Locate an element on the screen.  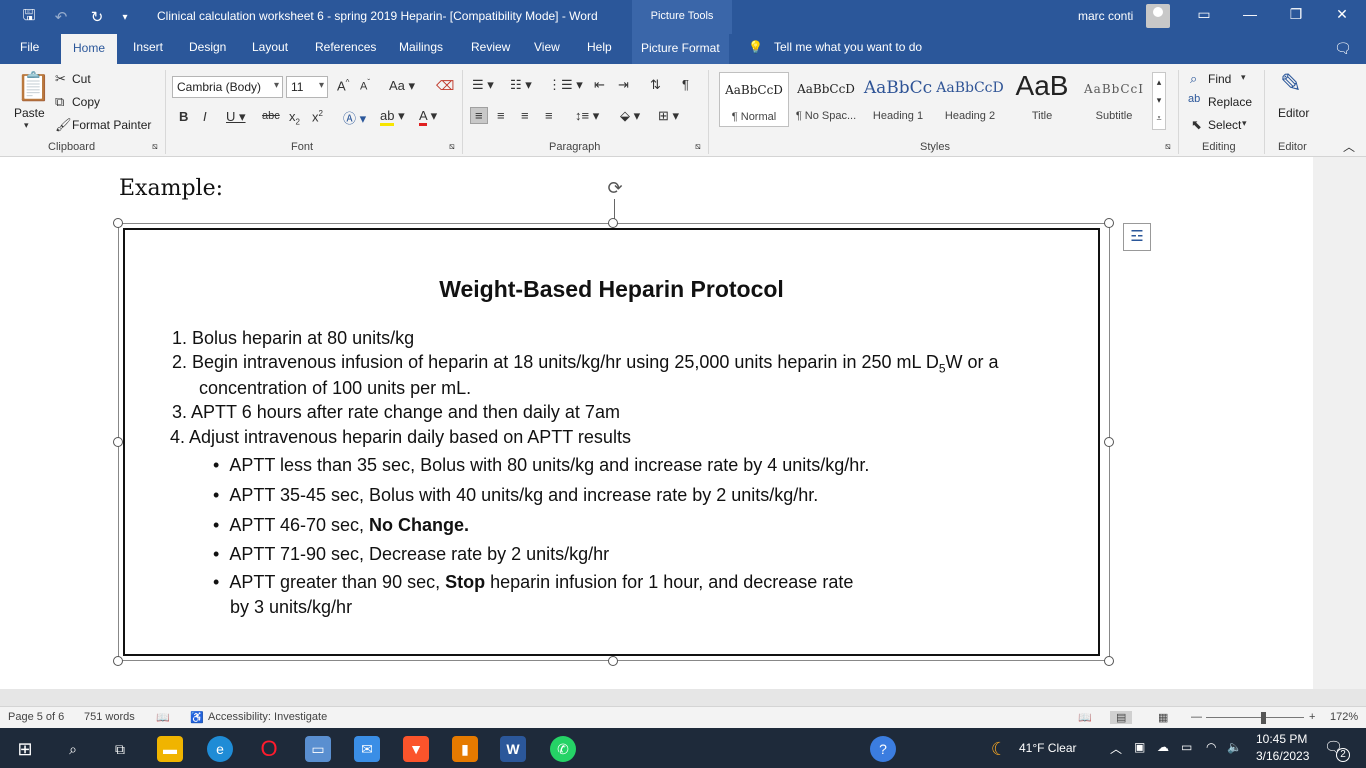
zoom-level: 172% is located at coordinates (1344, 717).